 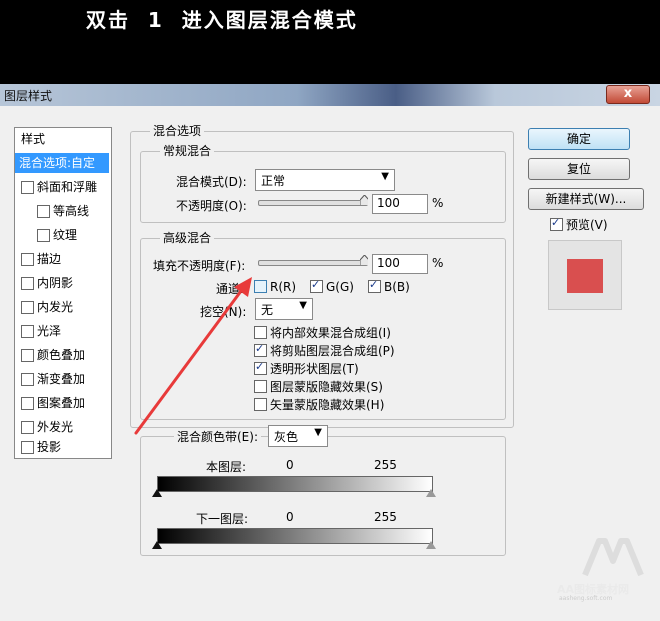 I want to click on annotation-arrow, so click(x=193, y=356).